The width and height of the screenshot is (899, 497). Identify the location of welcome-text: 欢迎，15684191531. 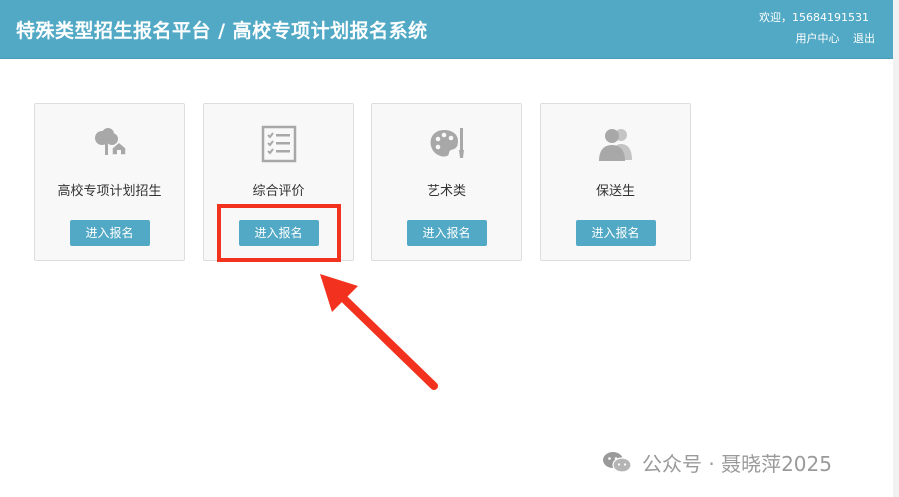
(814, 17).